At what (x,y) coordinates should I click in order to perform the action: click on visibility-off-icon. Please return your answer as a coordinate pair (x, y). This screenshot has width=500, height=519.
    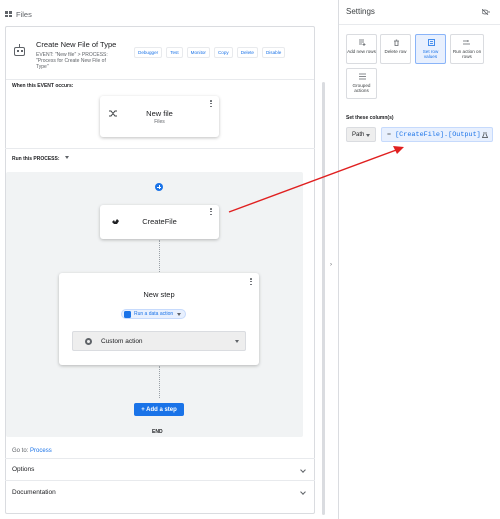
    Looking at the image, I should click on (486, 12).